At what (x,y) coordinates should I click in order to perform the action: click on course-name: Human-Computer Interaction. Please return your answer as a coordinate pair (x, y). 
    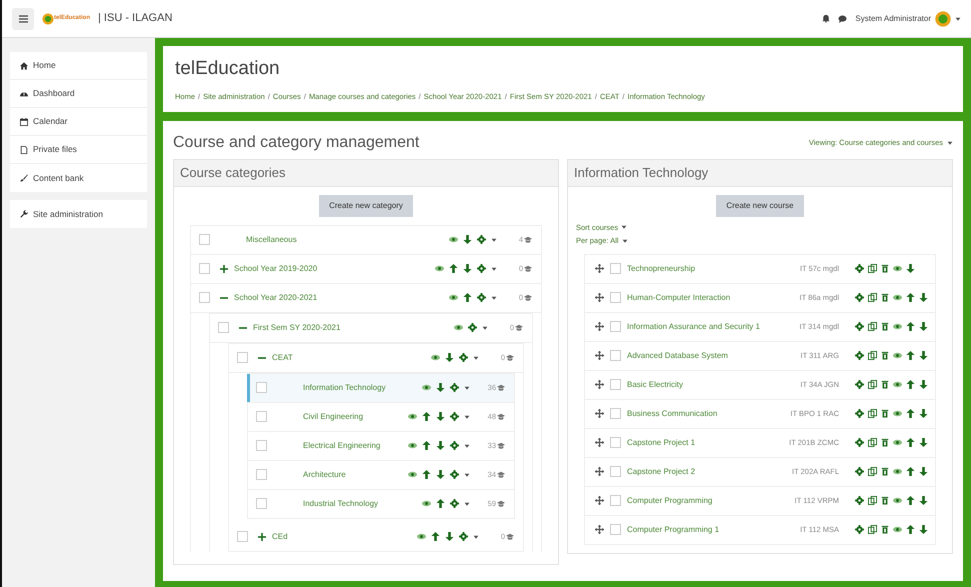
    Looking at the image, I should click on (678, 298).